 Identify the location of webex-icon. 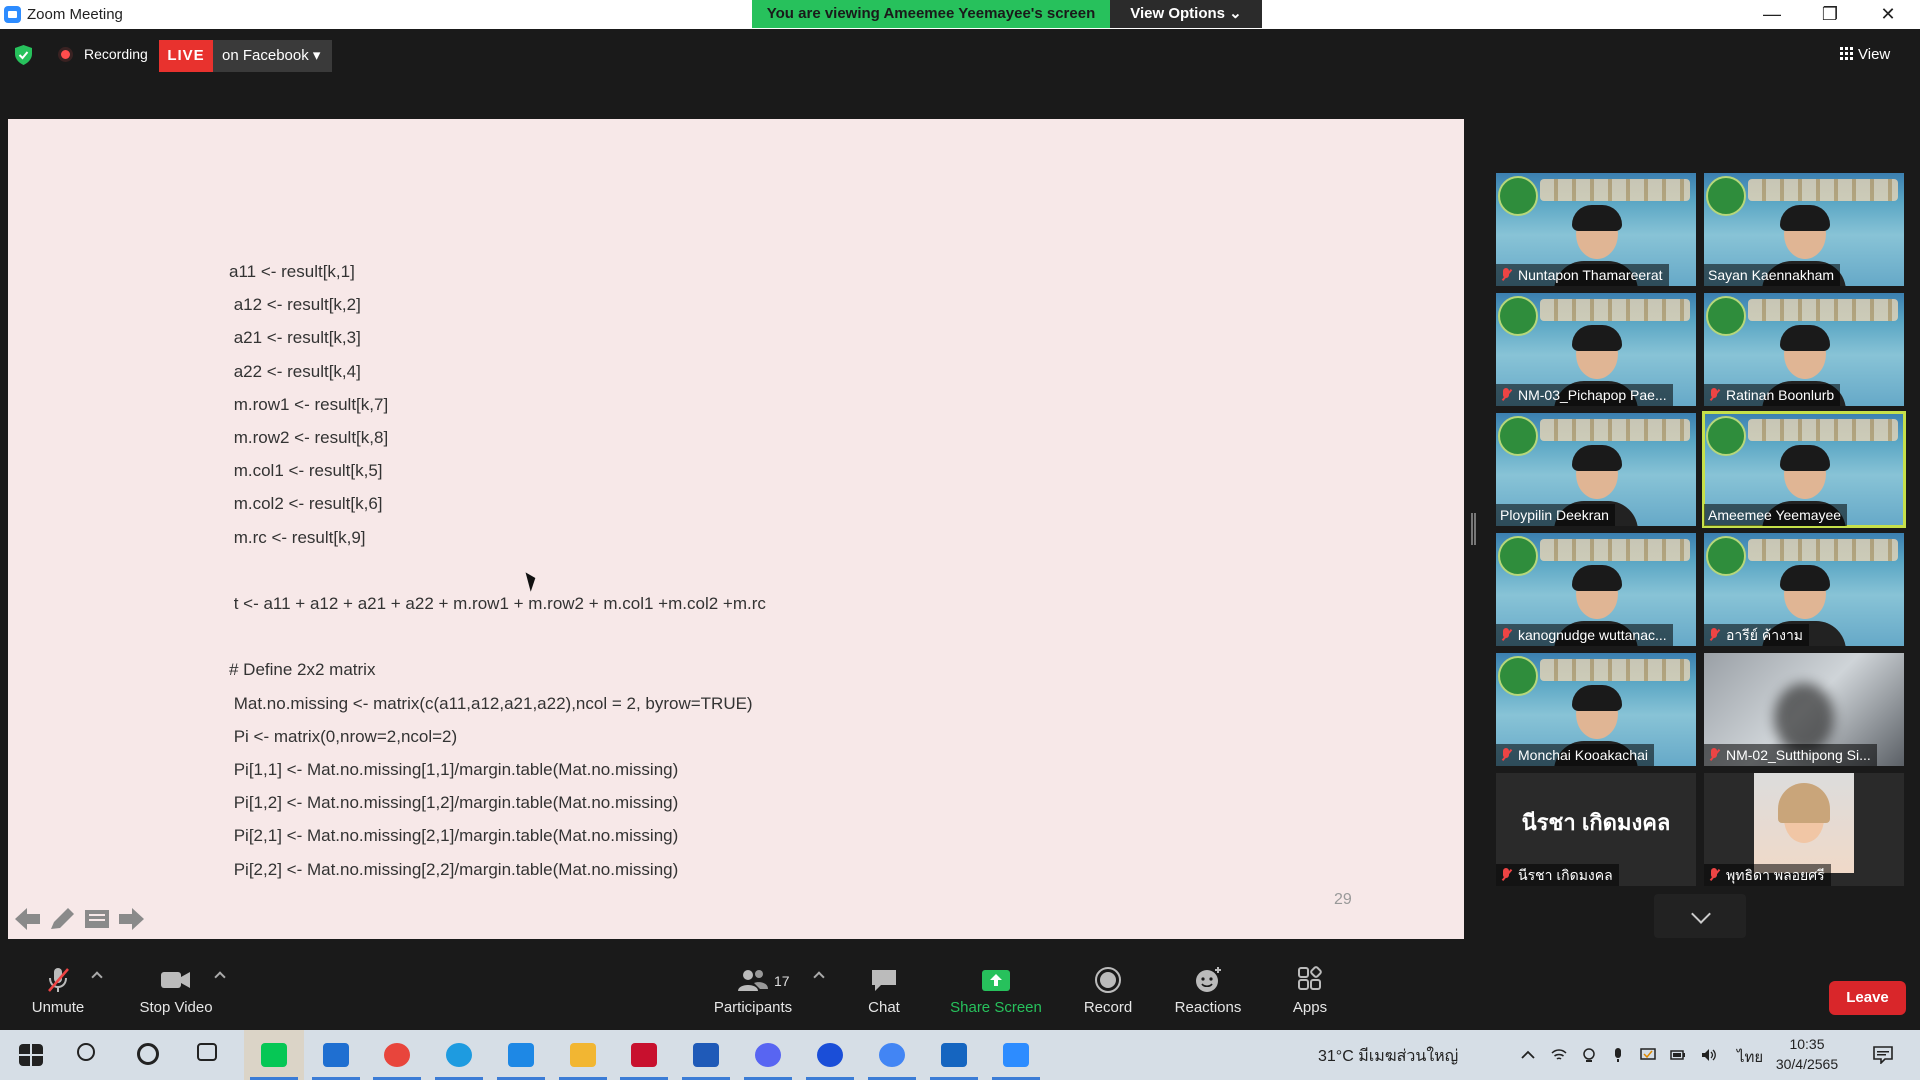
(830, 1055).